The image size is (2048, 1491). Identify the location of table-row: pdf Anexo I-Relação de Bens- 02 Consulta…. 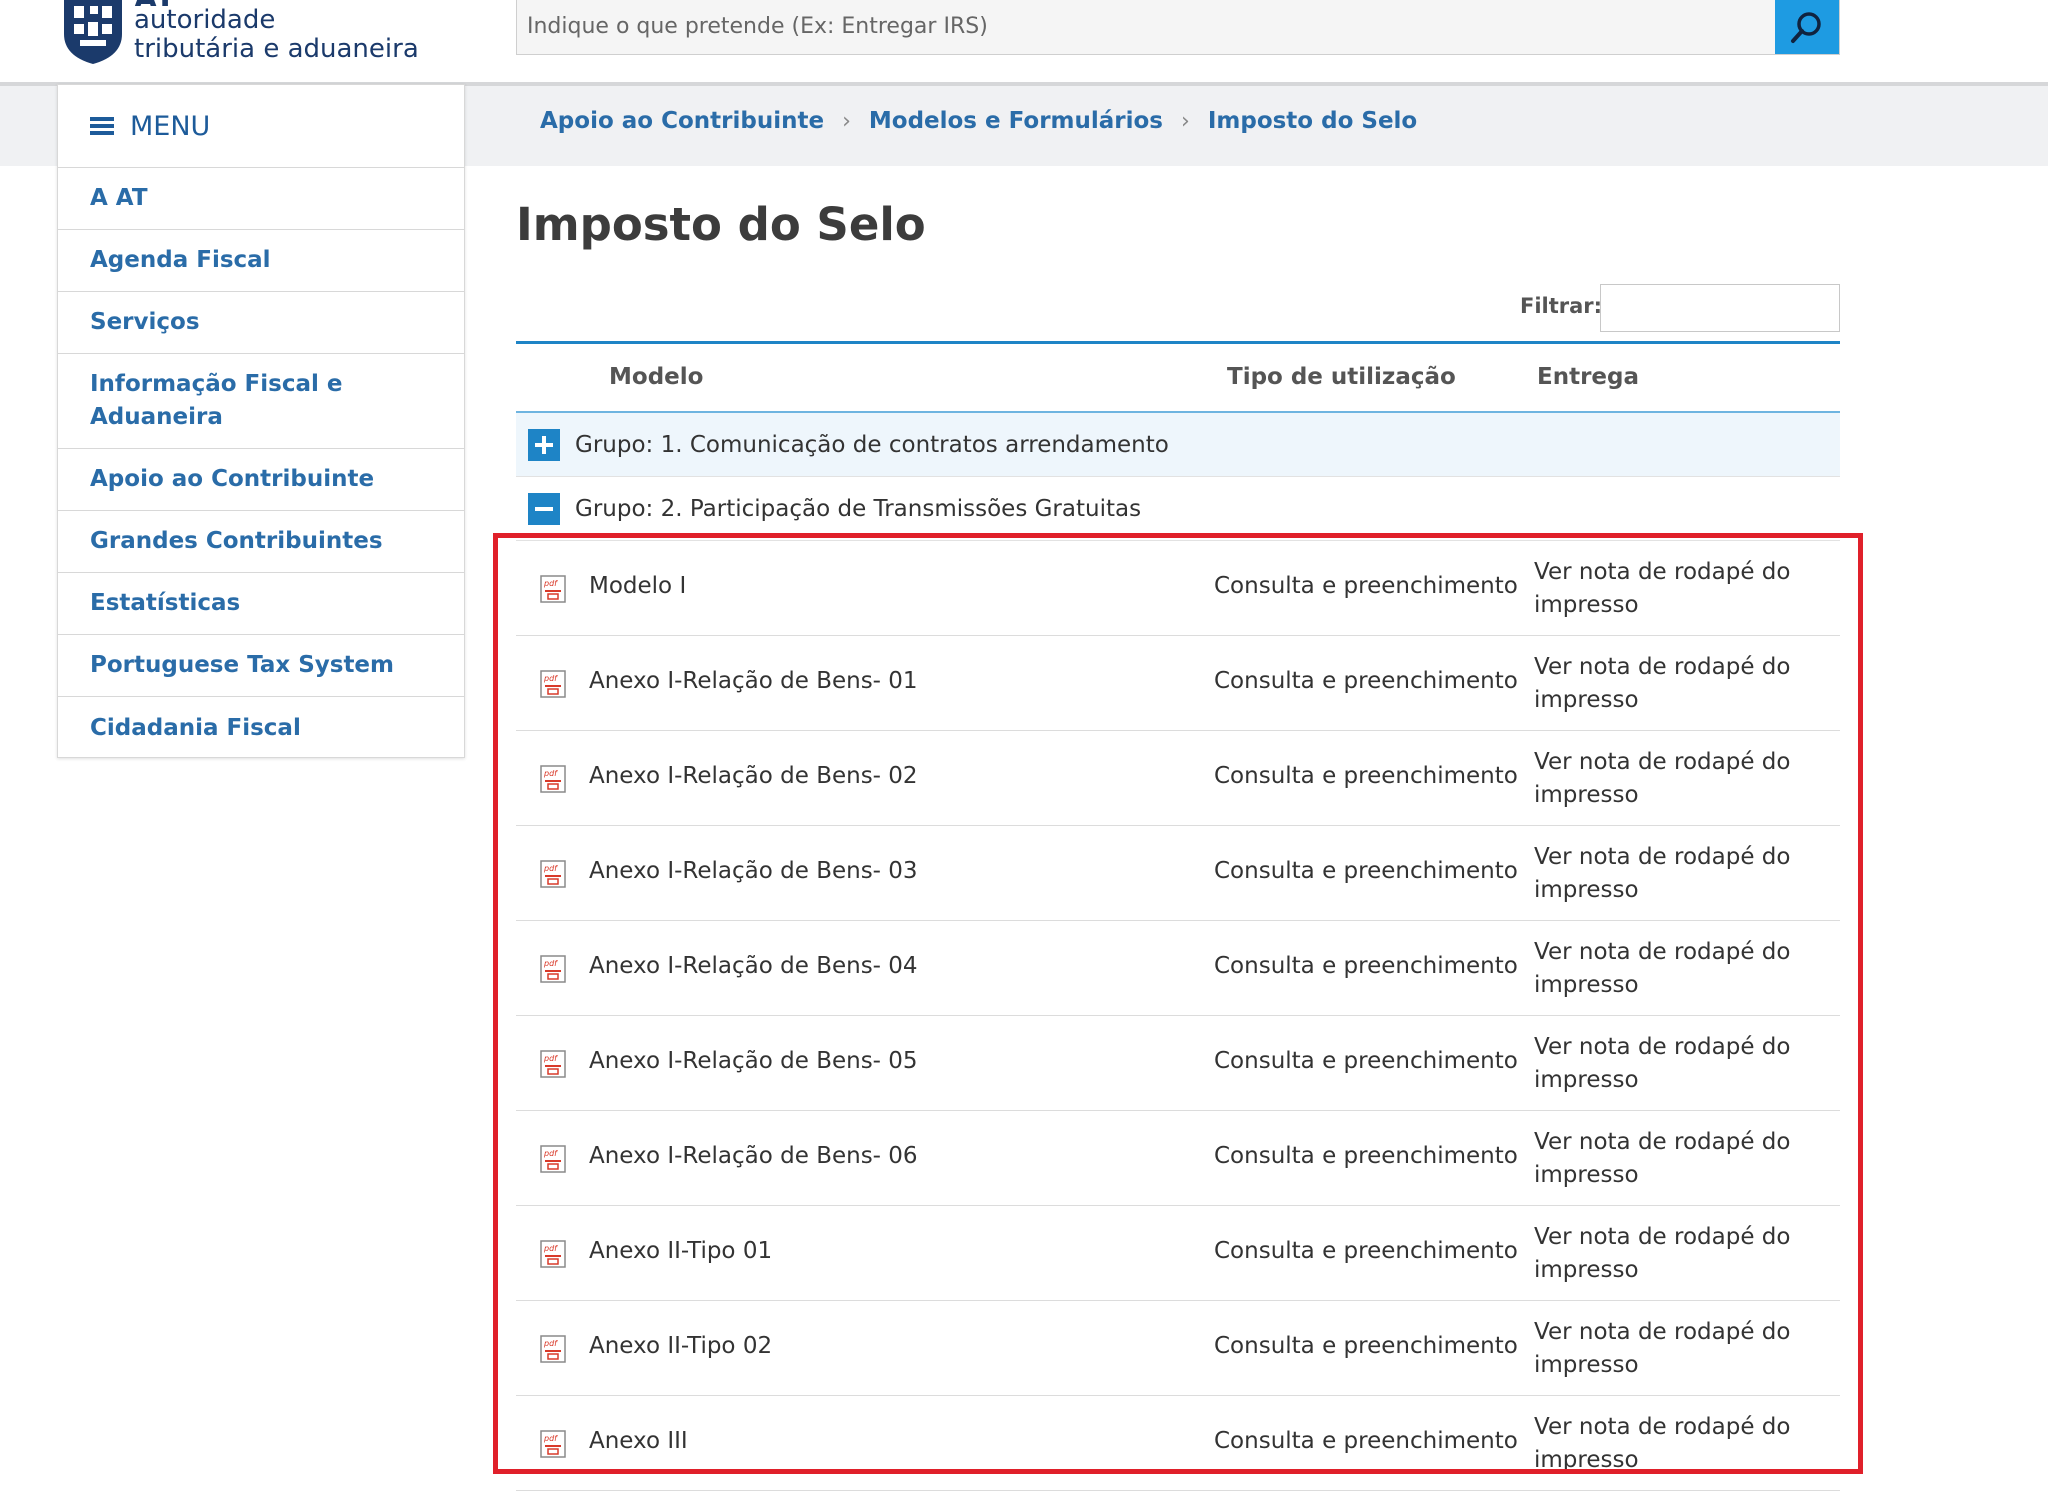
(1178, 778).